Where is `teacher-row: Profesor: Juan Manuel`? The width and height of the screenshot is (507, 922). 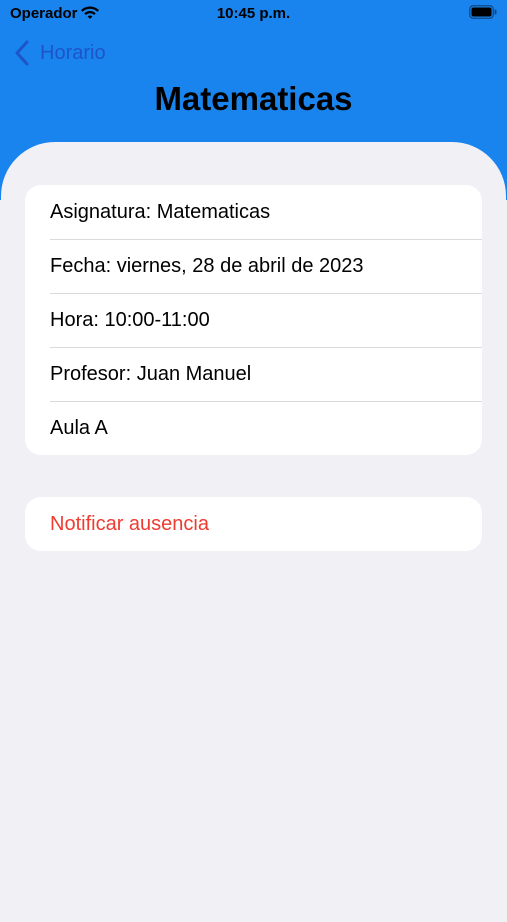 teacher-row: Profesor: Juan Manuel is located at coordinates (253, 374).